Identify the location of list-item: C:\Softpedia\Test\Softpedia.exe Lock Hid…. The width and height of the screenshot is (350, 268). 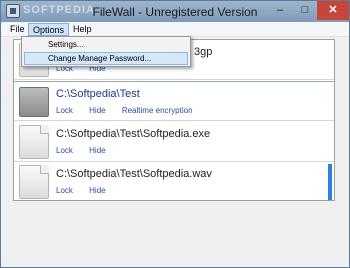
(174, 142).